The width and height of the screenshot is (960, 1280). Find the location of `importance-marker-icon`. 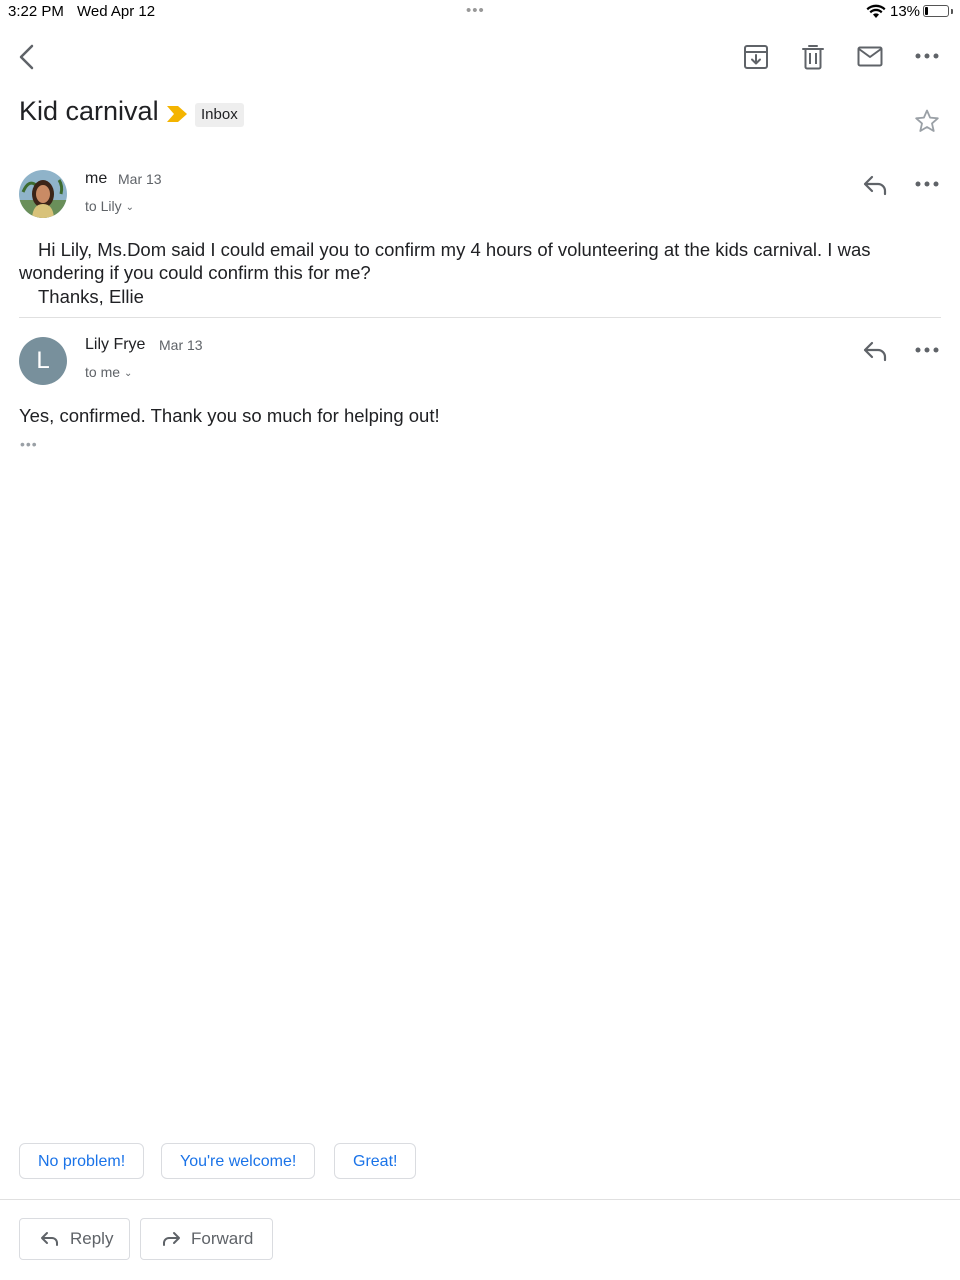

importance-marker-icon is located at coordinates (177, 116).